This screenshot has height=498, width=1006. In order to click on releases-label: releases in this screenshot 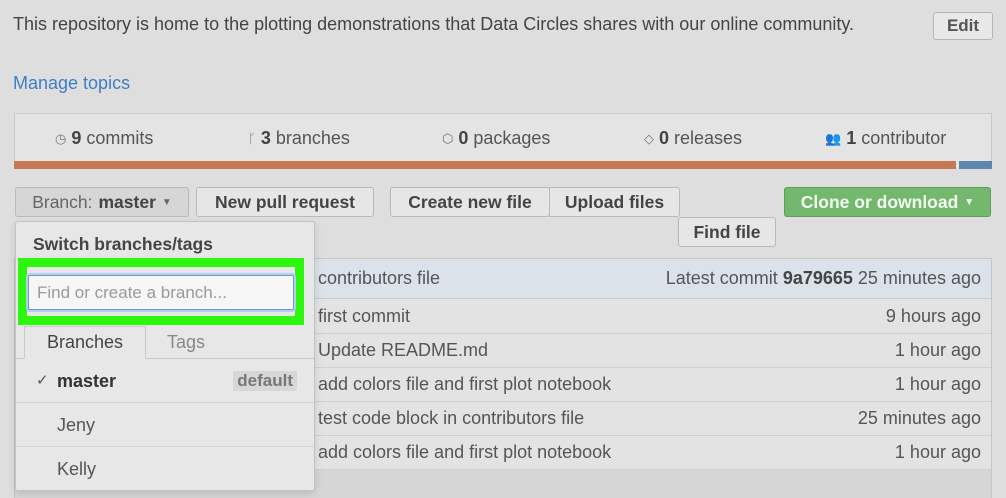, I will do `click(708, 138)`.